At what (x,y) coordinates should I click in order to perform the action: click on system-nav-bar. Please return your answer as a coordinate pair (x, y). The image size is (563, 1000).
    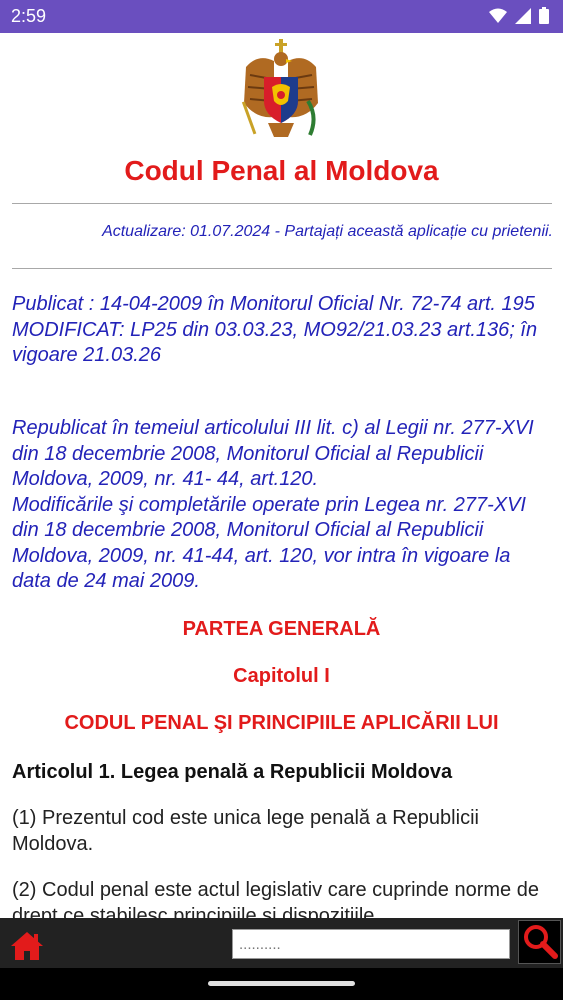
    Looking at the image, I should click on (281, 984).